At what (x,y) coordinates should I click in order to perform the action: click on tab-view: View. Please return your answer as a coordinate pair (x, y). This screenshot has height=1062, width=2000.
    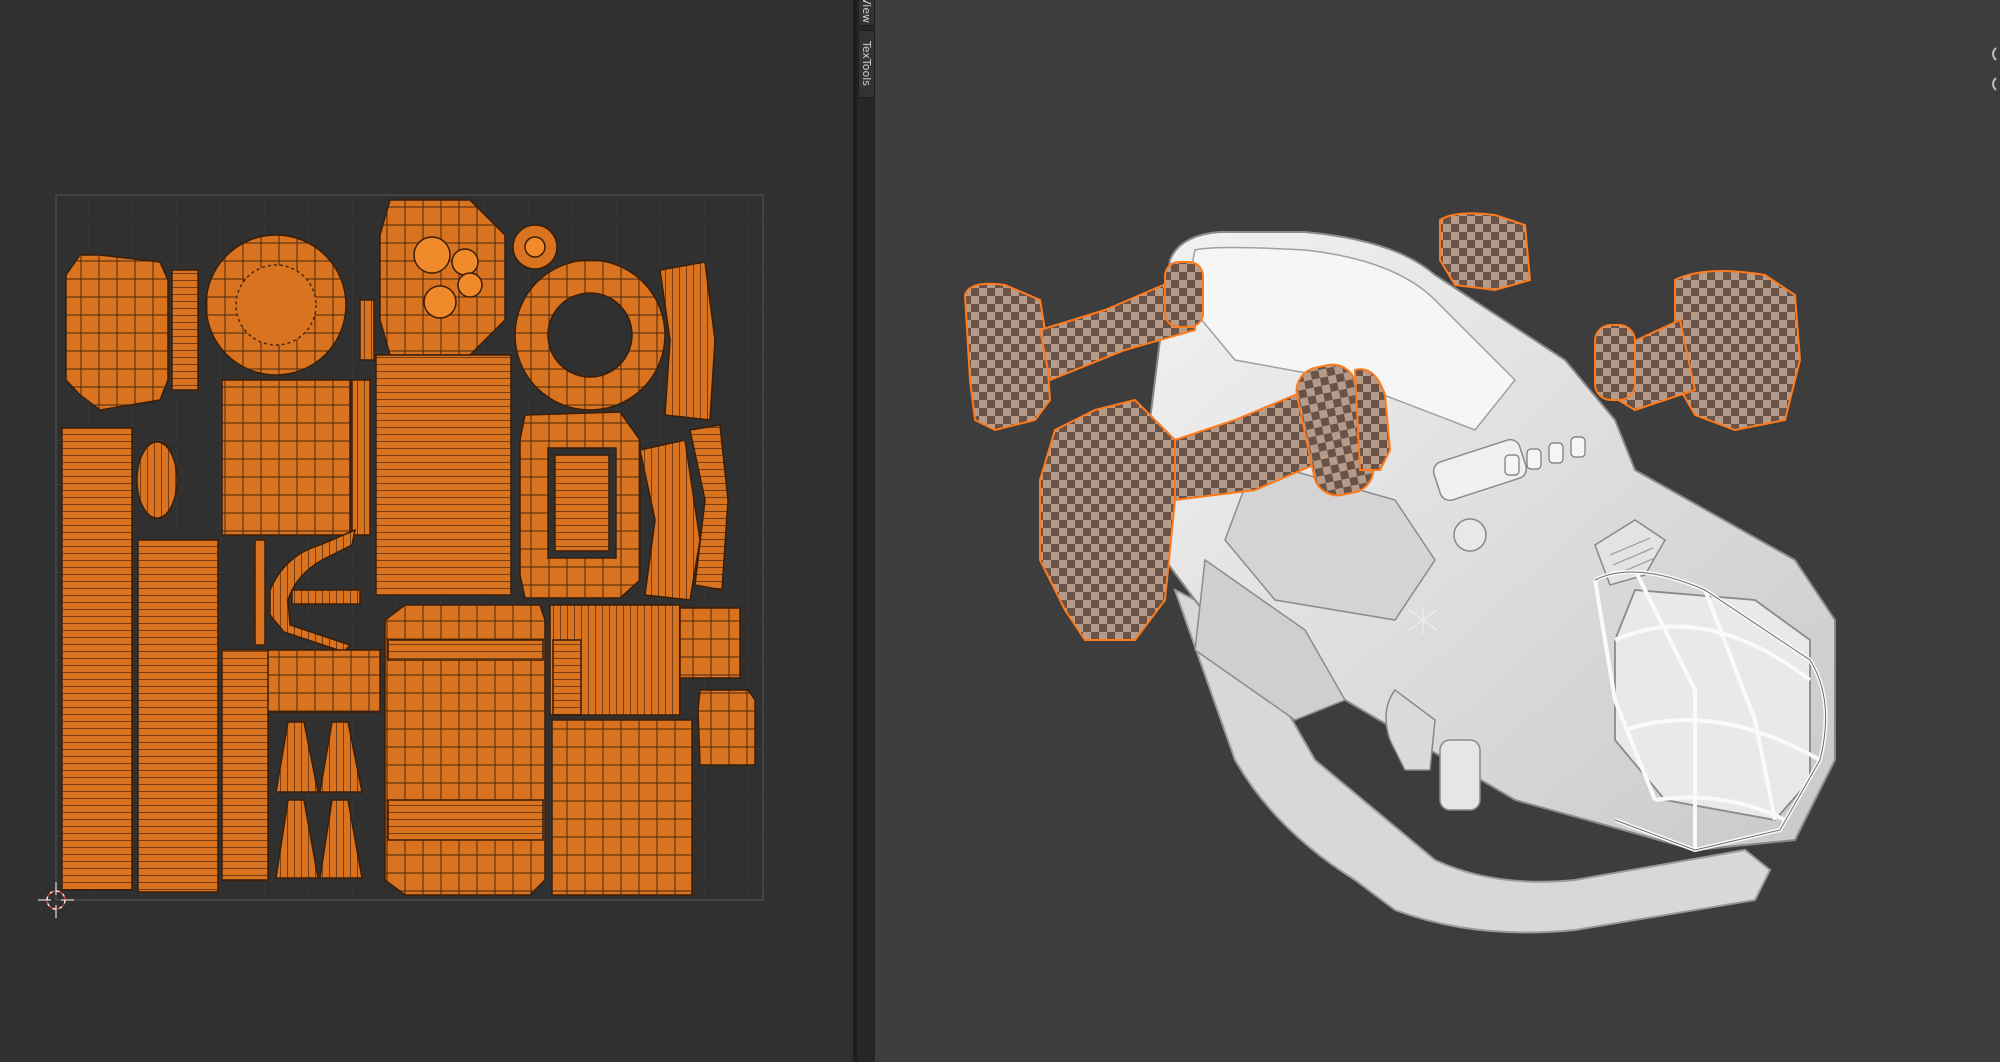
    Looking at the image, I should click on (866, 13).